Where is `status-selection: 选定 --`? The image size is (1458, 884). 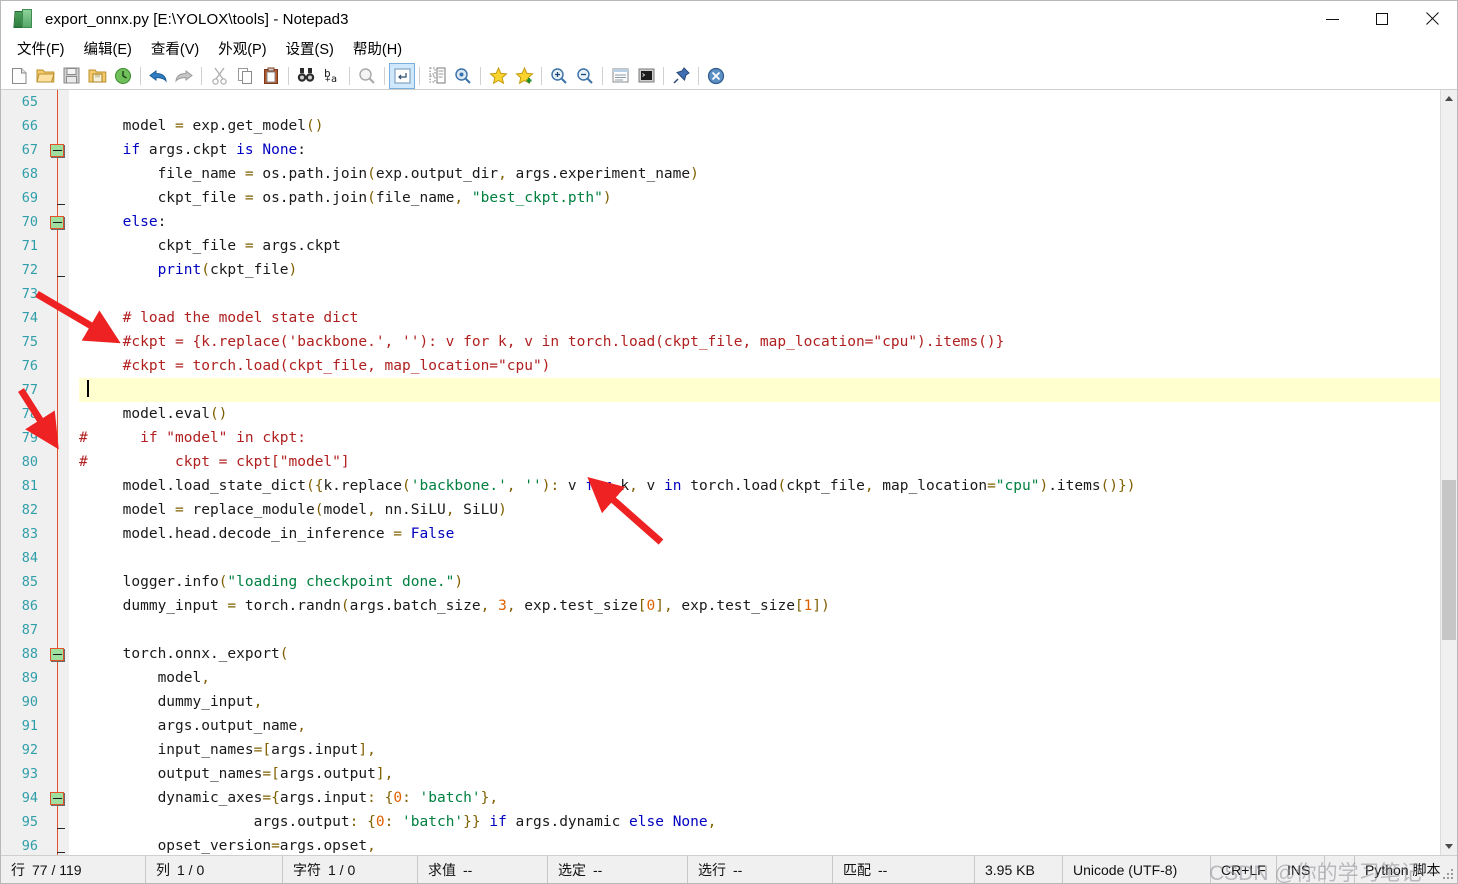
status-selection: 选定 -- is located at coordinates (618, 869).